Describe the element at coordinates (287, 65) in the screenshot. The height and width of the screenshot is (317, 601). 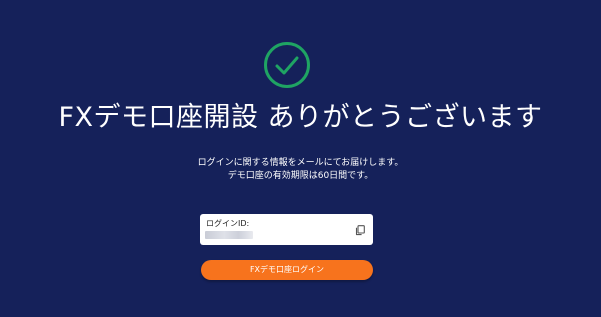
I see `check-circle-icon` at that location.